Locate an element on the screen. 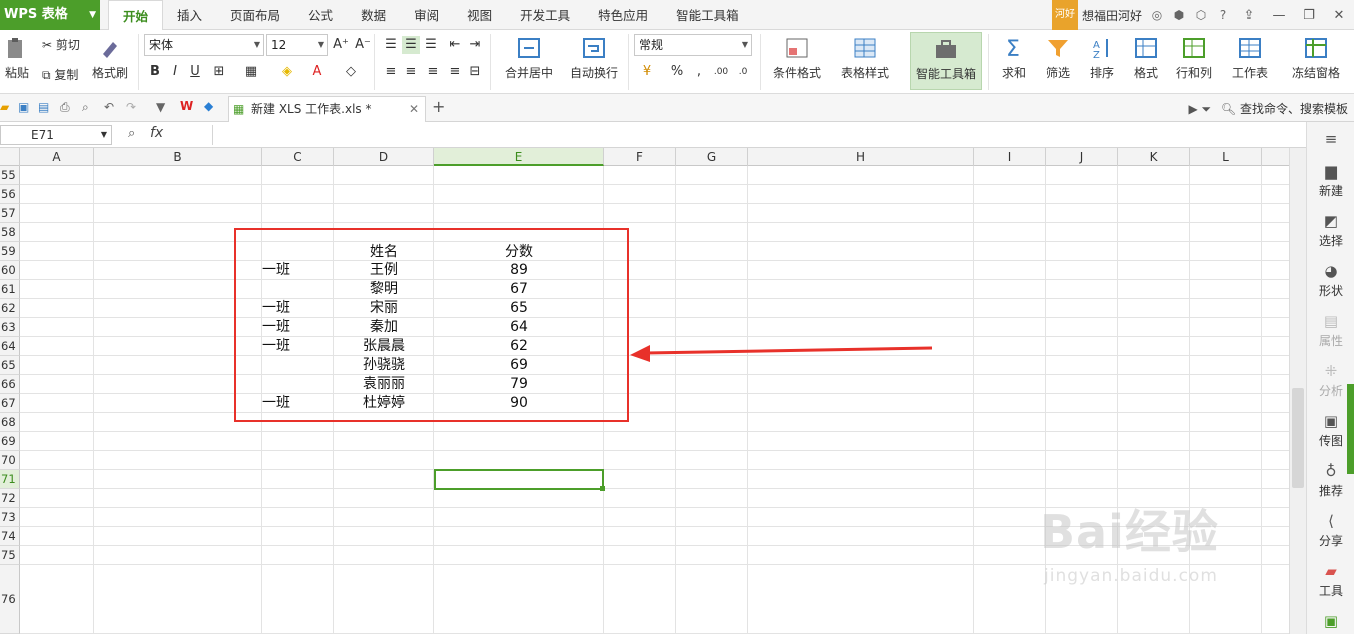 The width and height of the screenshot is (1354, 634). fx-button: fx is located at coordinates (156, 133).